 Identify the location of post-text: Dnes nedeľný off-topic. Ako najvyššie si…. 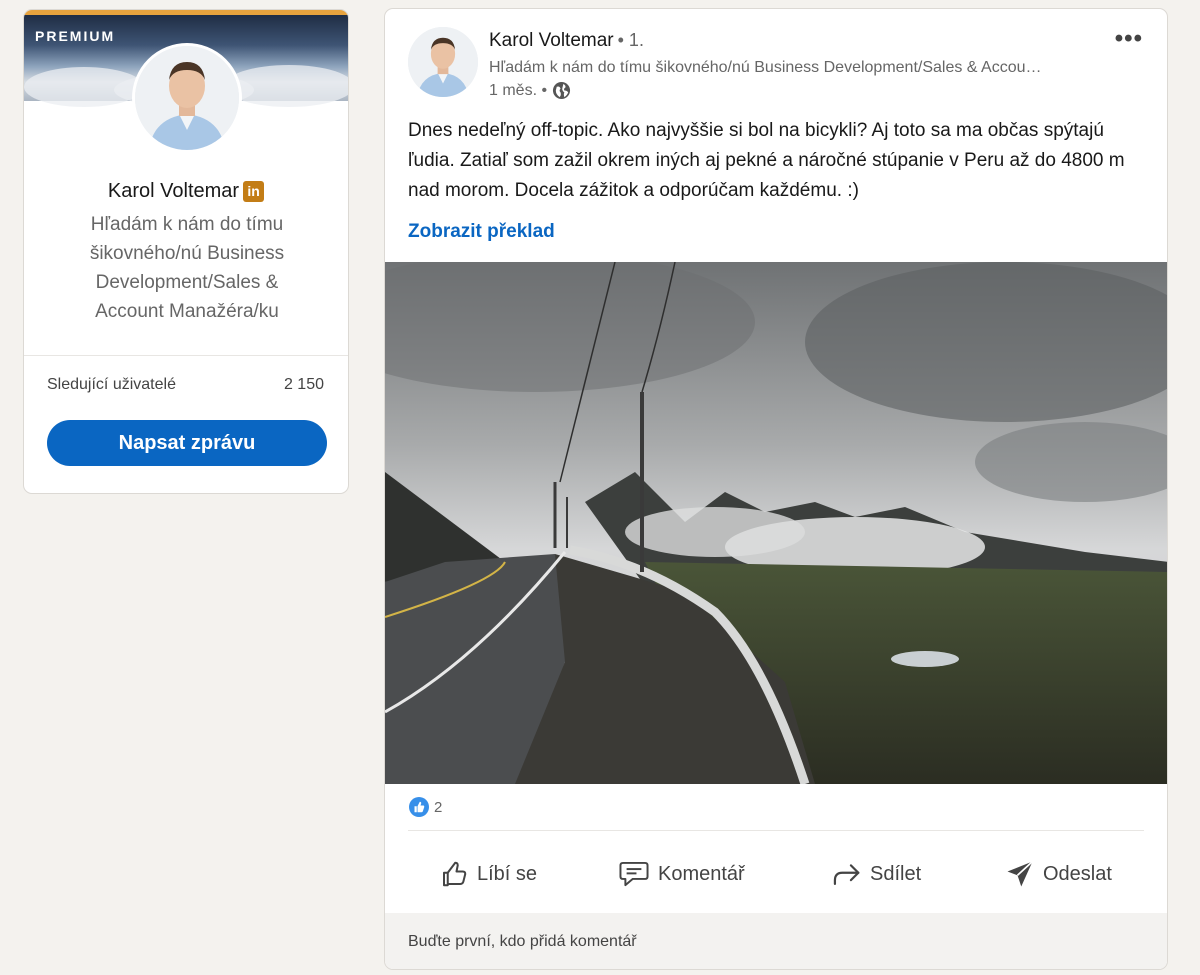
(766, 160).